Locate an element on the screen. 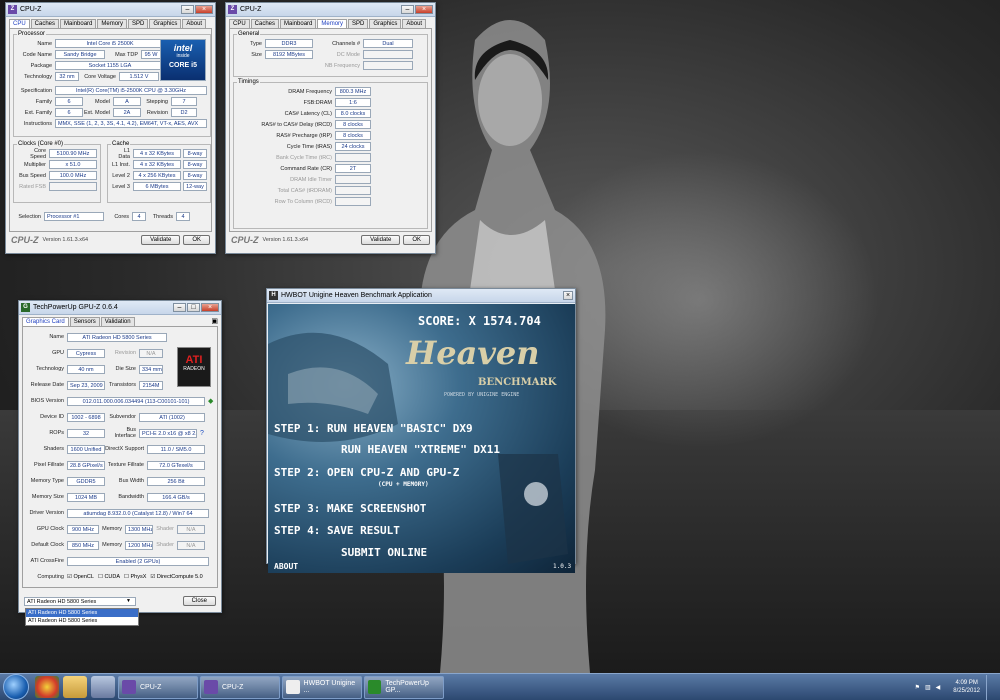 Image resolution: width=1000 pixels, height=700 pixels. submit-online-button: SUBMIT ONLINE is located at coordinates (384, 552).